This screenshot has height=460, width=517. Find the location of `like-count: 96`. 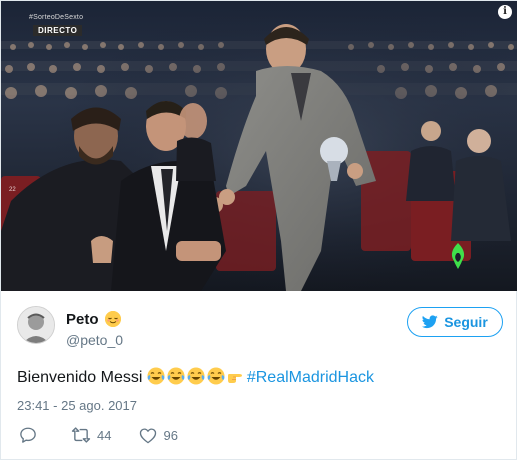

like-count: 96 is located at coordinates (170, 435).